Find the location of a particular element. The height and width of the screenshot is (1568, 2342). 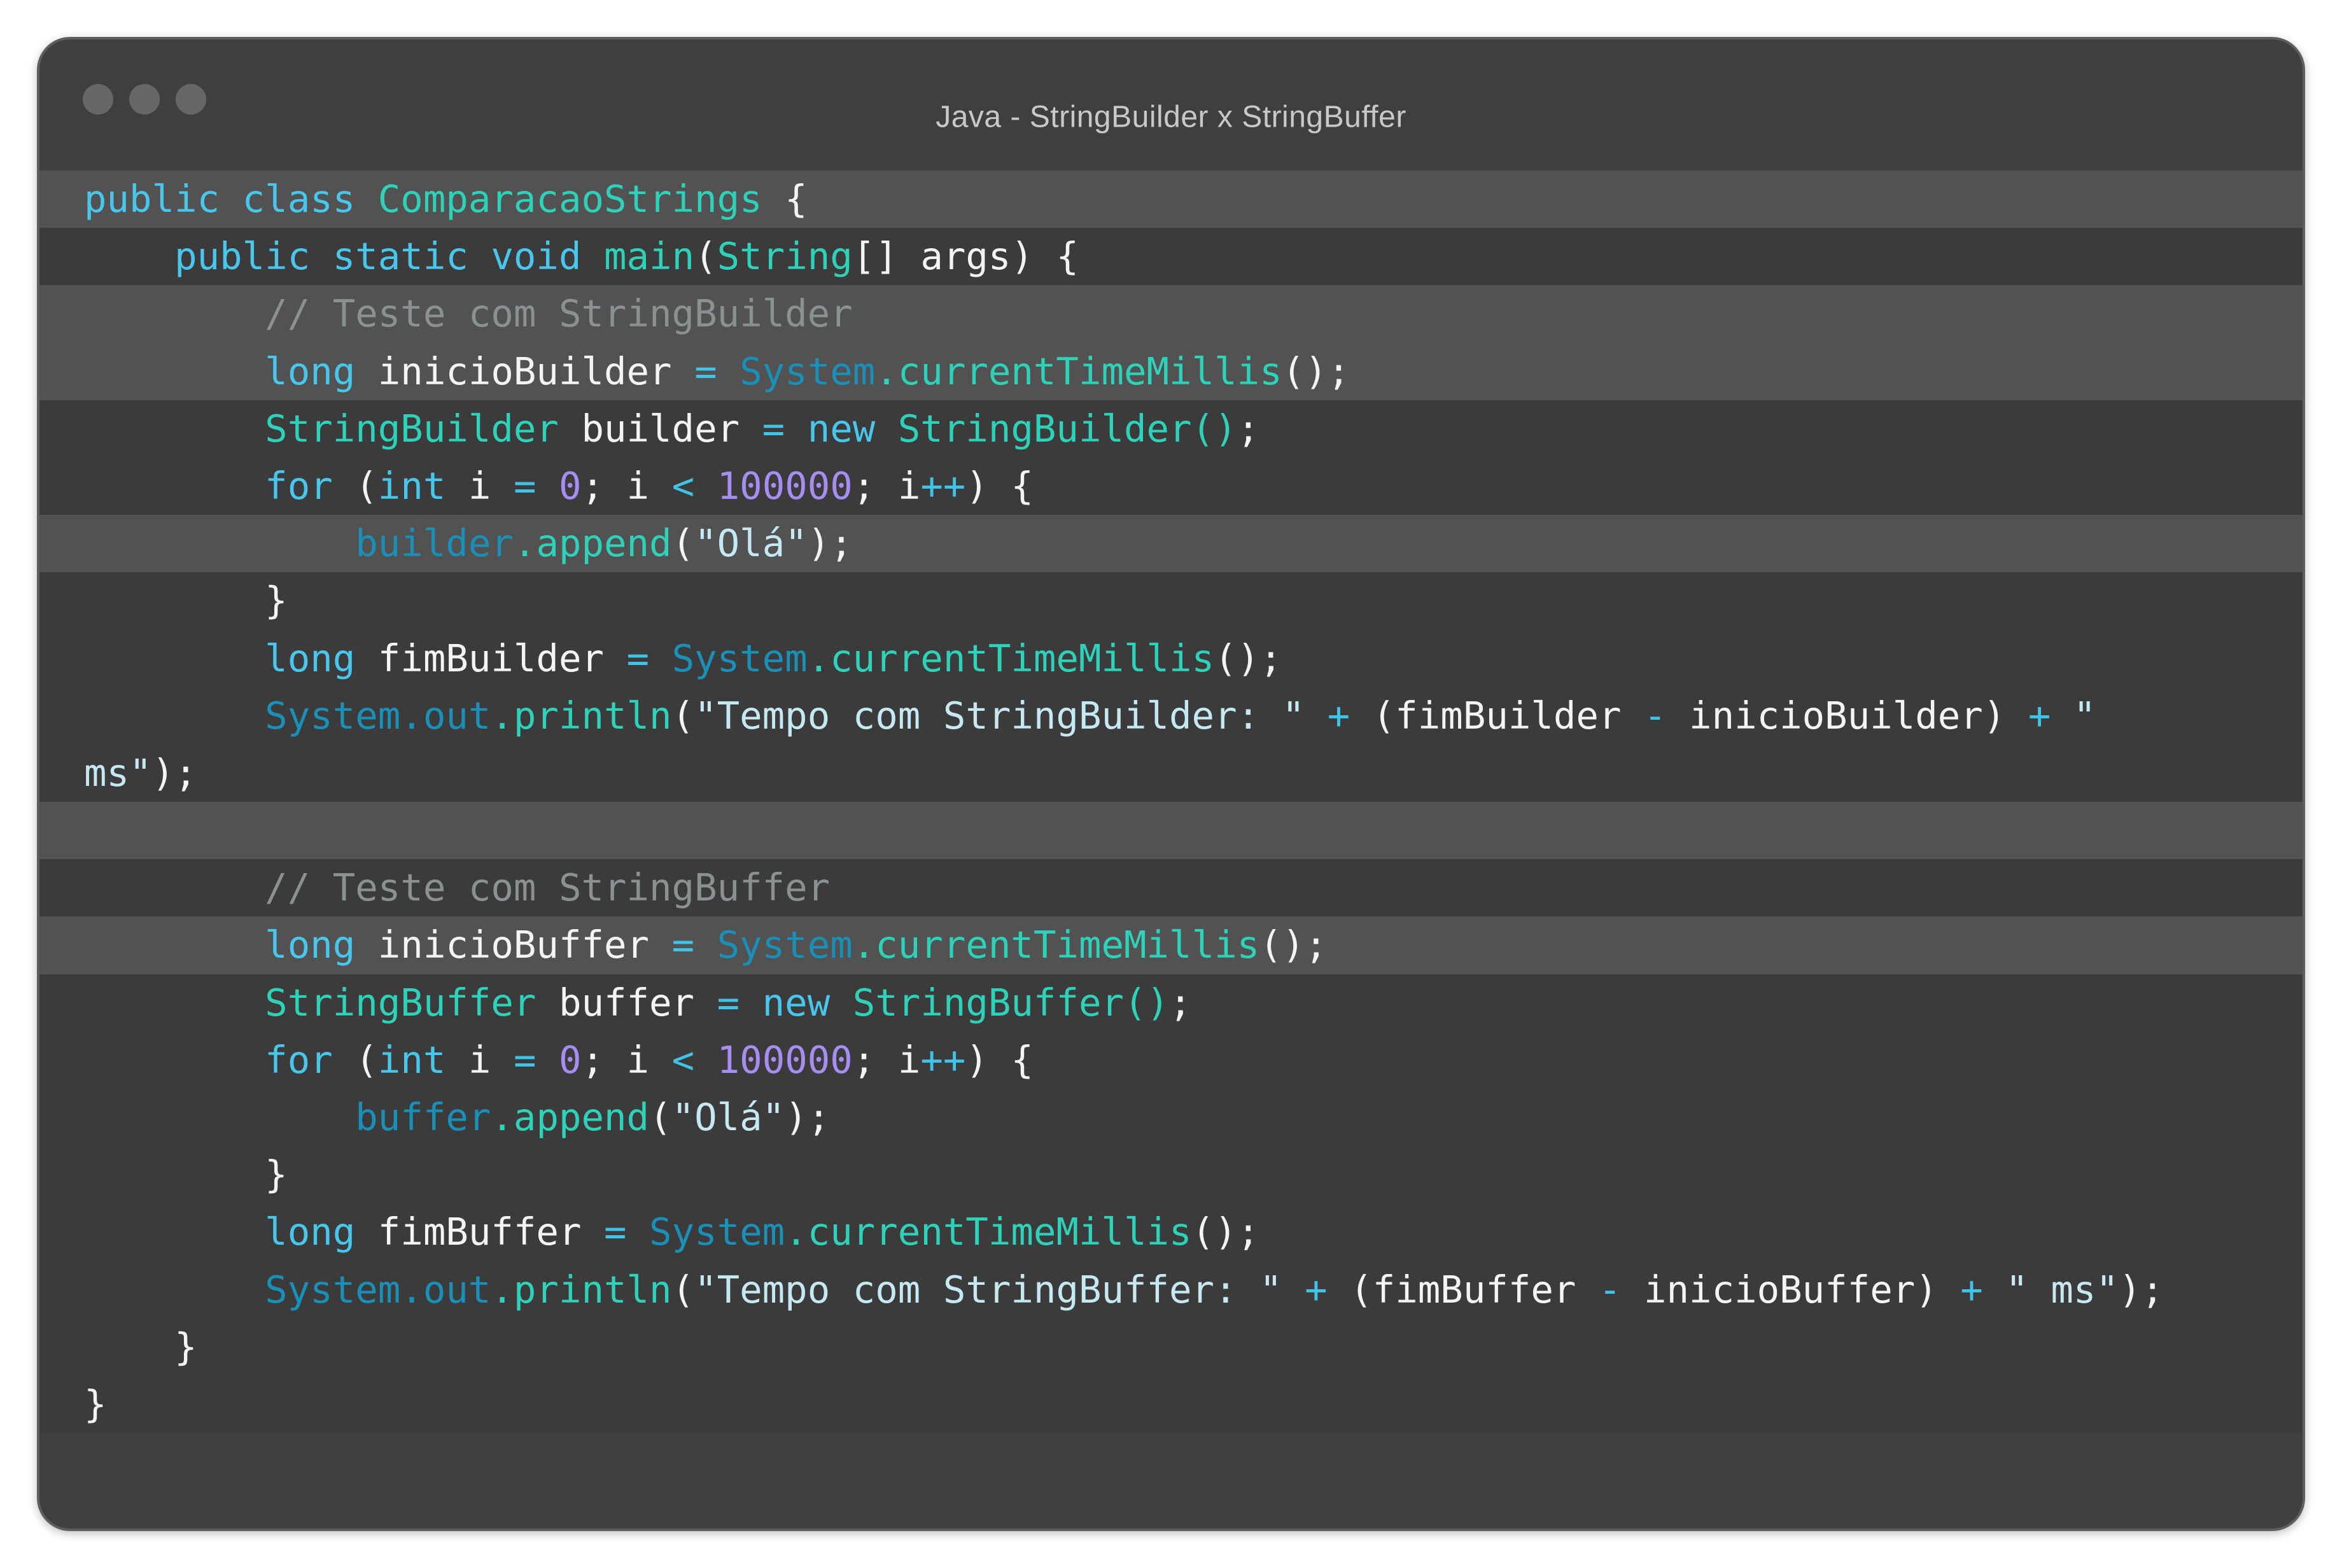

code-token: fimBuilder is located at coordinates (502, 658).